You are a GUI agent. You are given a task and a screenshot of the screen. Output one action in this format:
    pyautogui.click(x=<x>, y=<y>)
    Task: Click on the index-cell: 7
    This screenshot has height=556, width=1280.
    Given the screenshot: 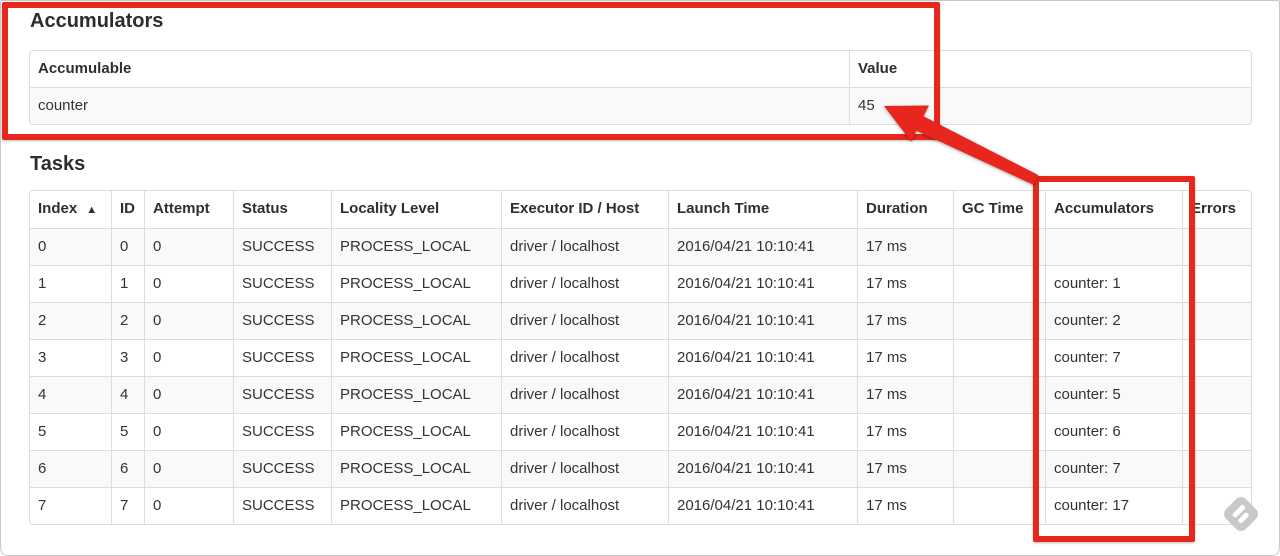 What is the action you would take?
    pyautogui.click(x=70, y=505)
    